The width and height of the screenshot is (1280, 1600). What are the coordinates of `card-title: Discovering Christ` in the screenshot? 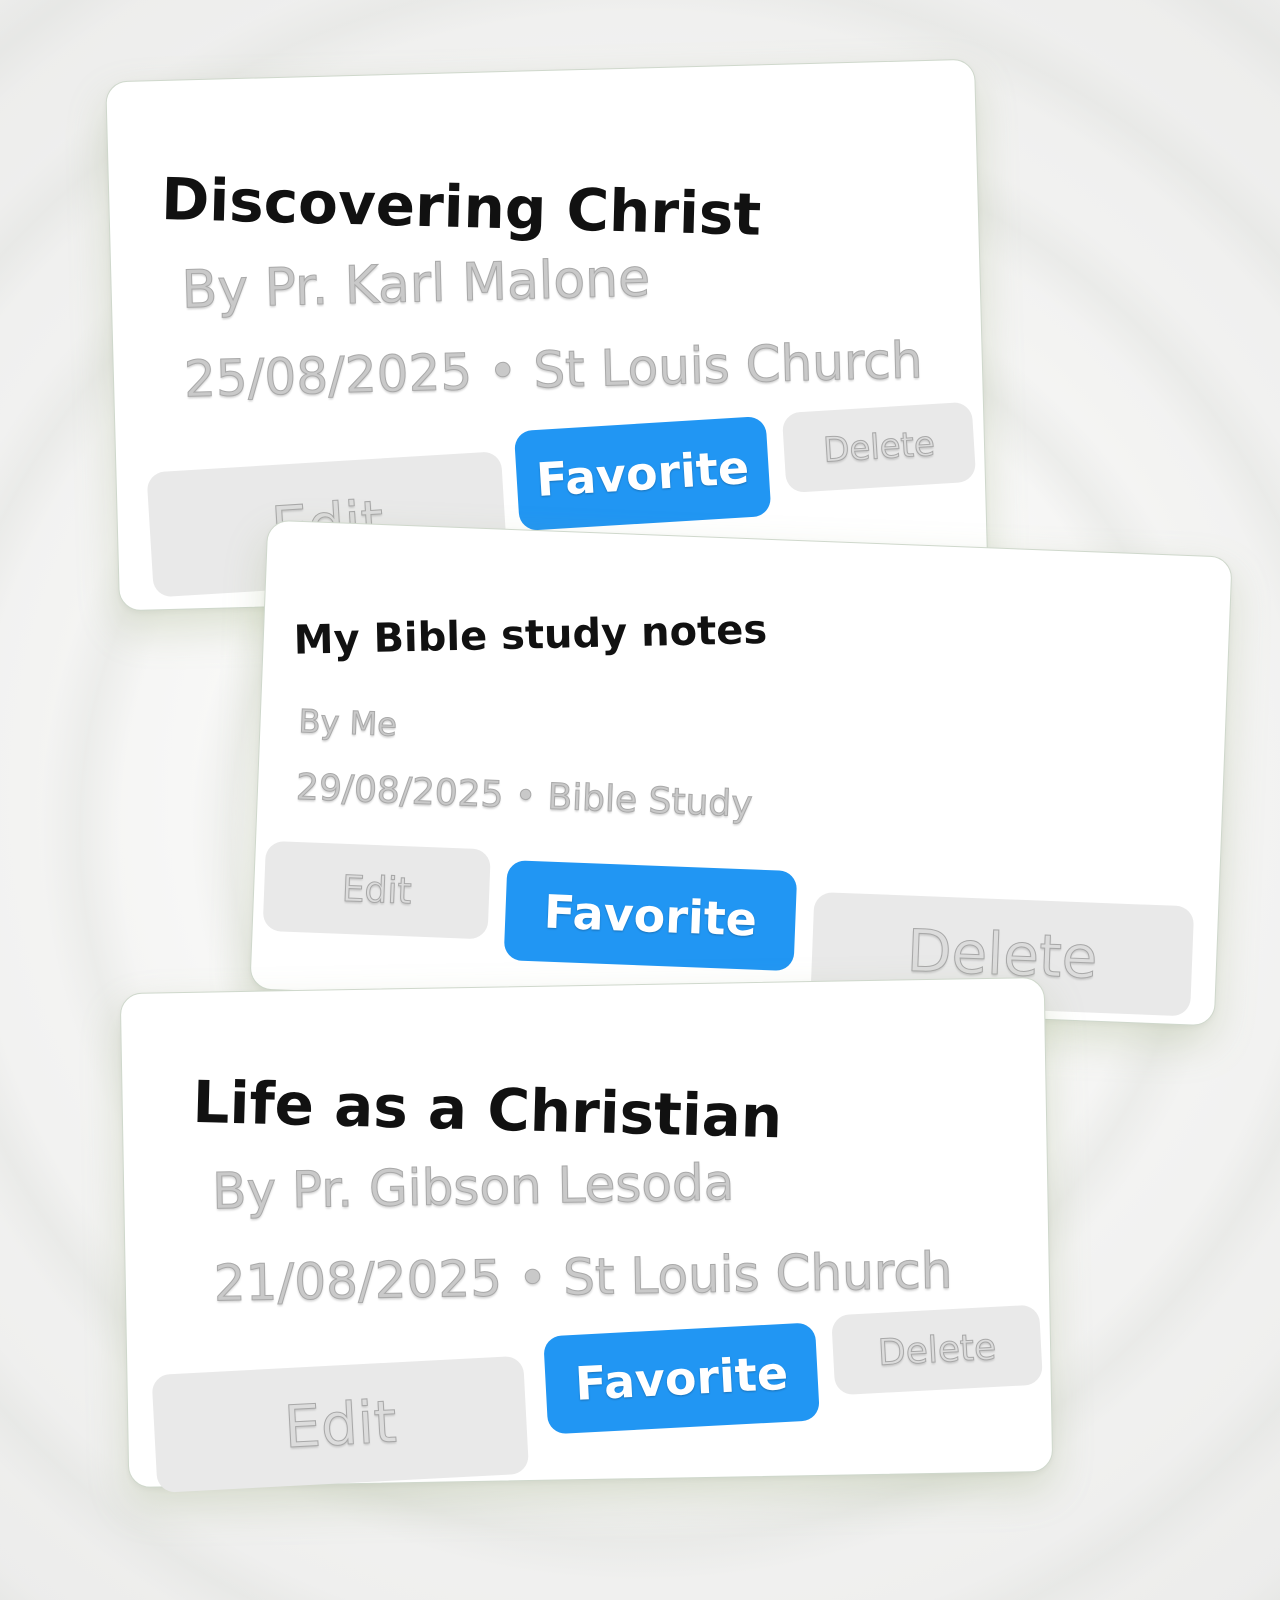 It's located at (461, 207).